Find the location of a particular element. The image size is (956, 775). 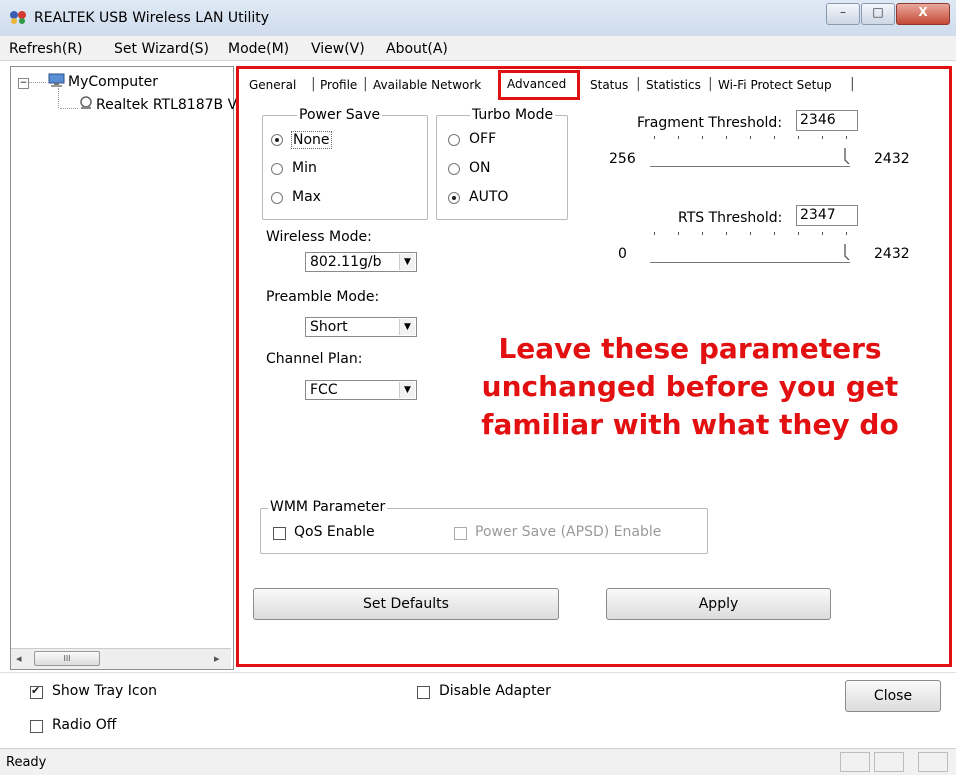

tree-item-mycomputer: MyComputer is located at coordinates (113, 82).